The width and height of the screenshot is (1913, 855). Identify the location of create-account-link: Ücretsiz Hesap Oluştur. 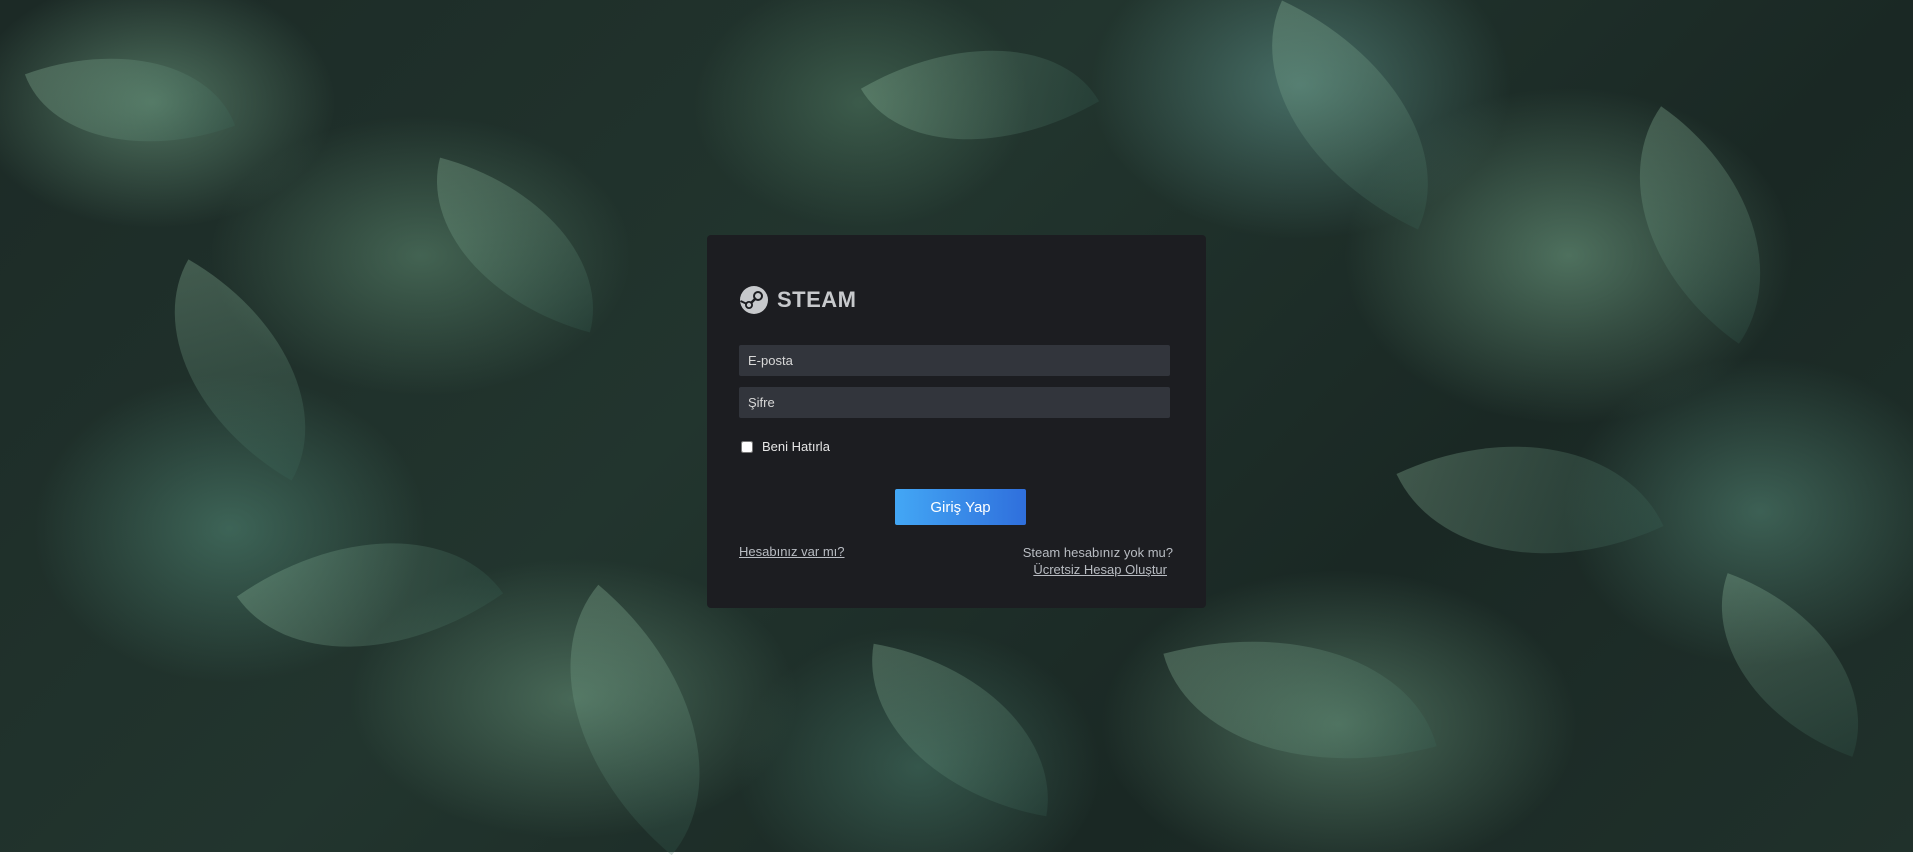
(1100, 569).